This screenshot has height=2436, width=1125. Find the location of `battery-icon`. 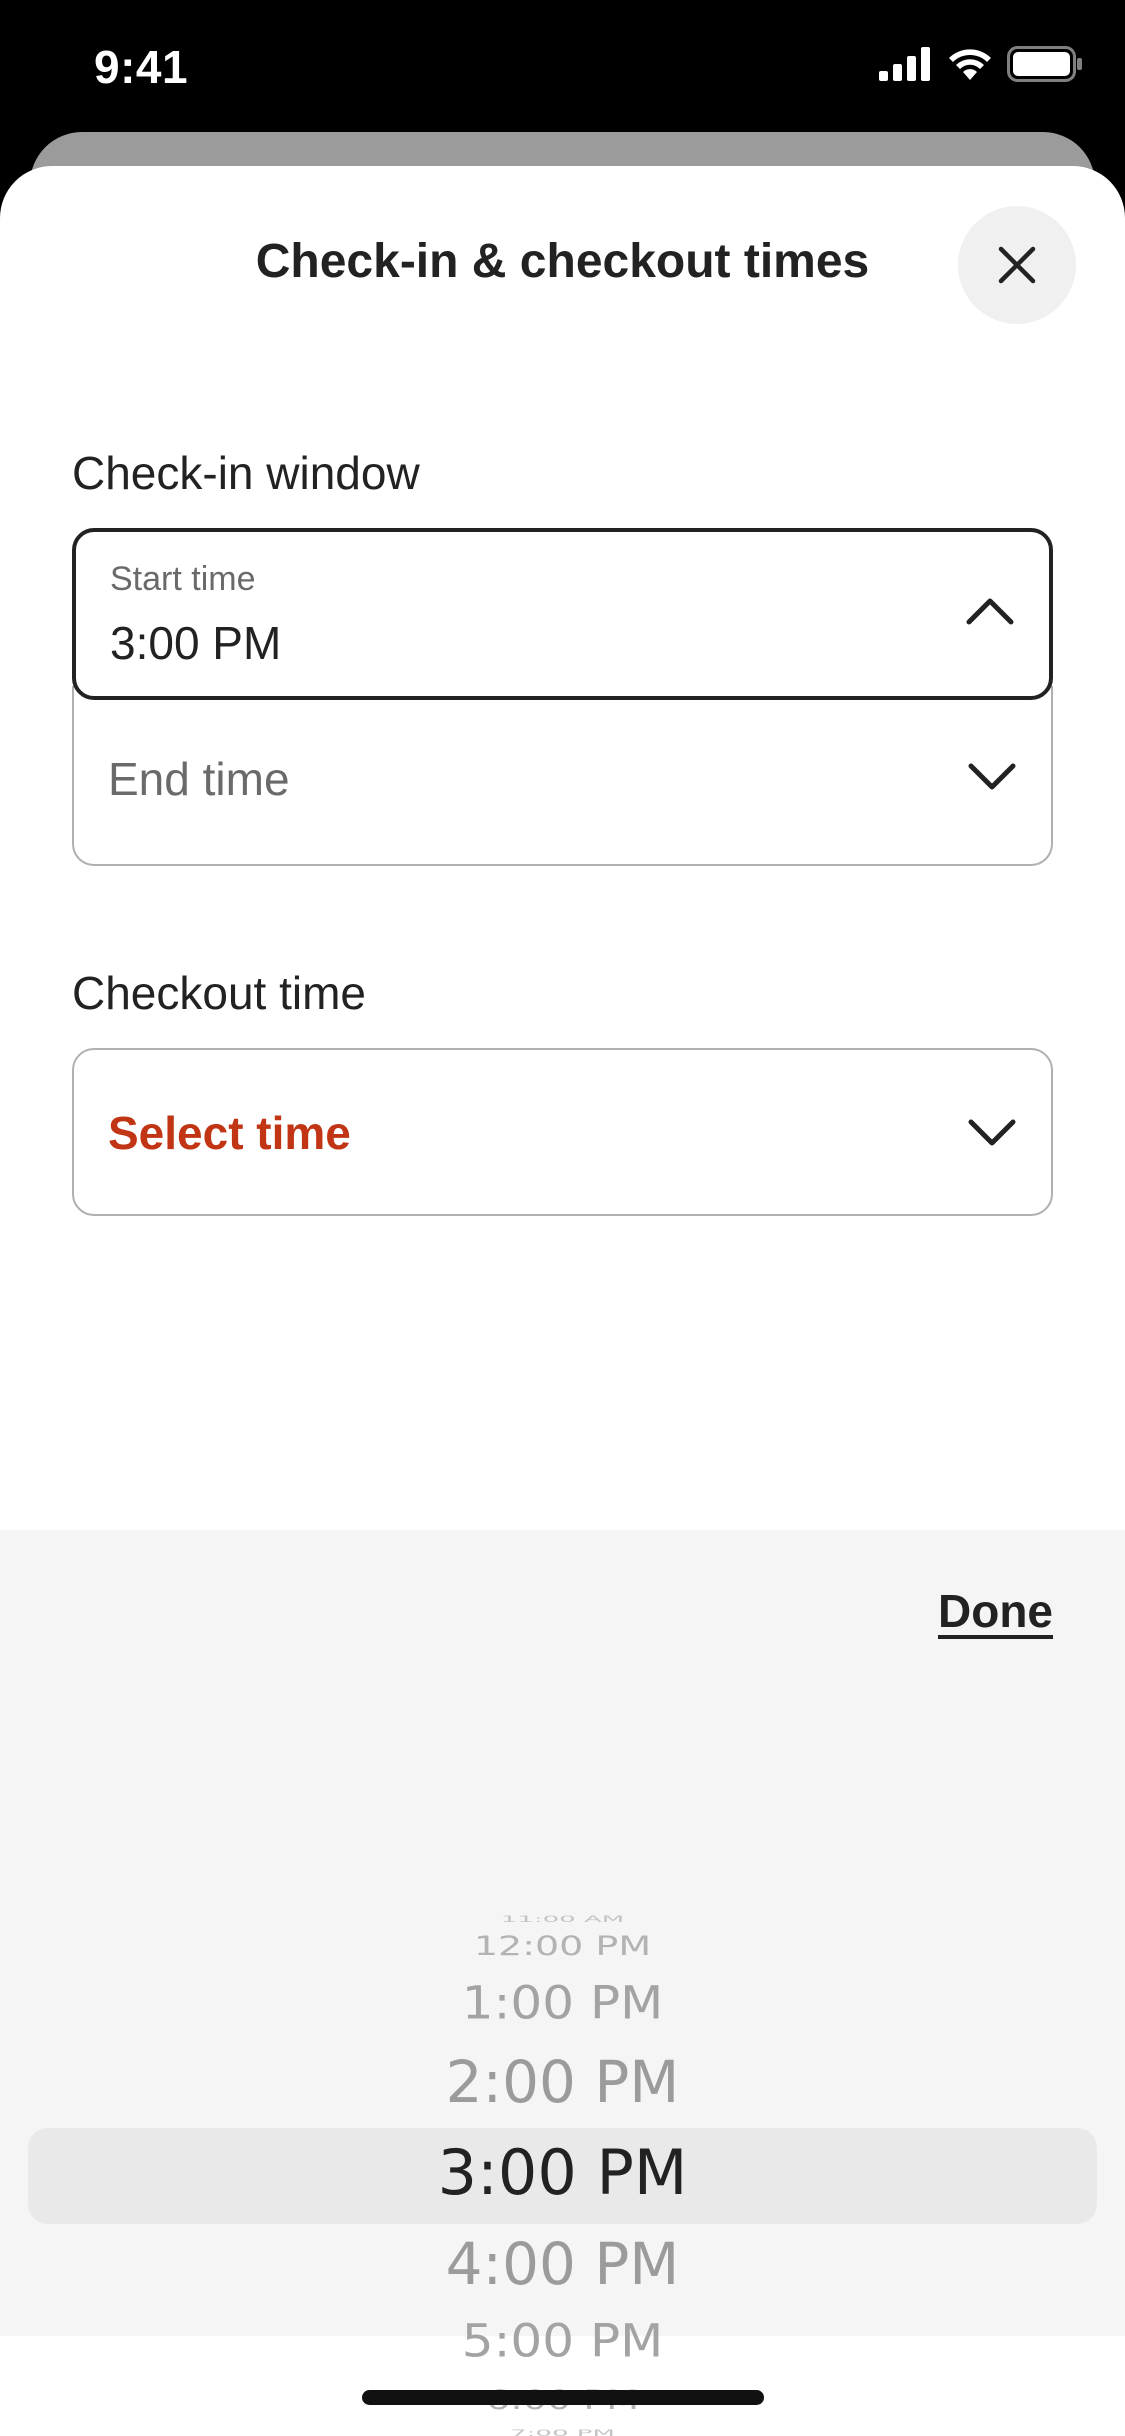

battery-icon is located at coordinates (1044, 64).